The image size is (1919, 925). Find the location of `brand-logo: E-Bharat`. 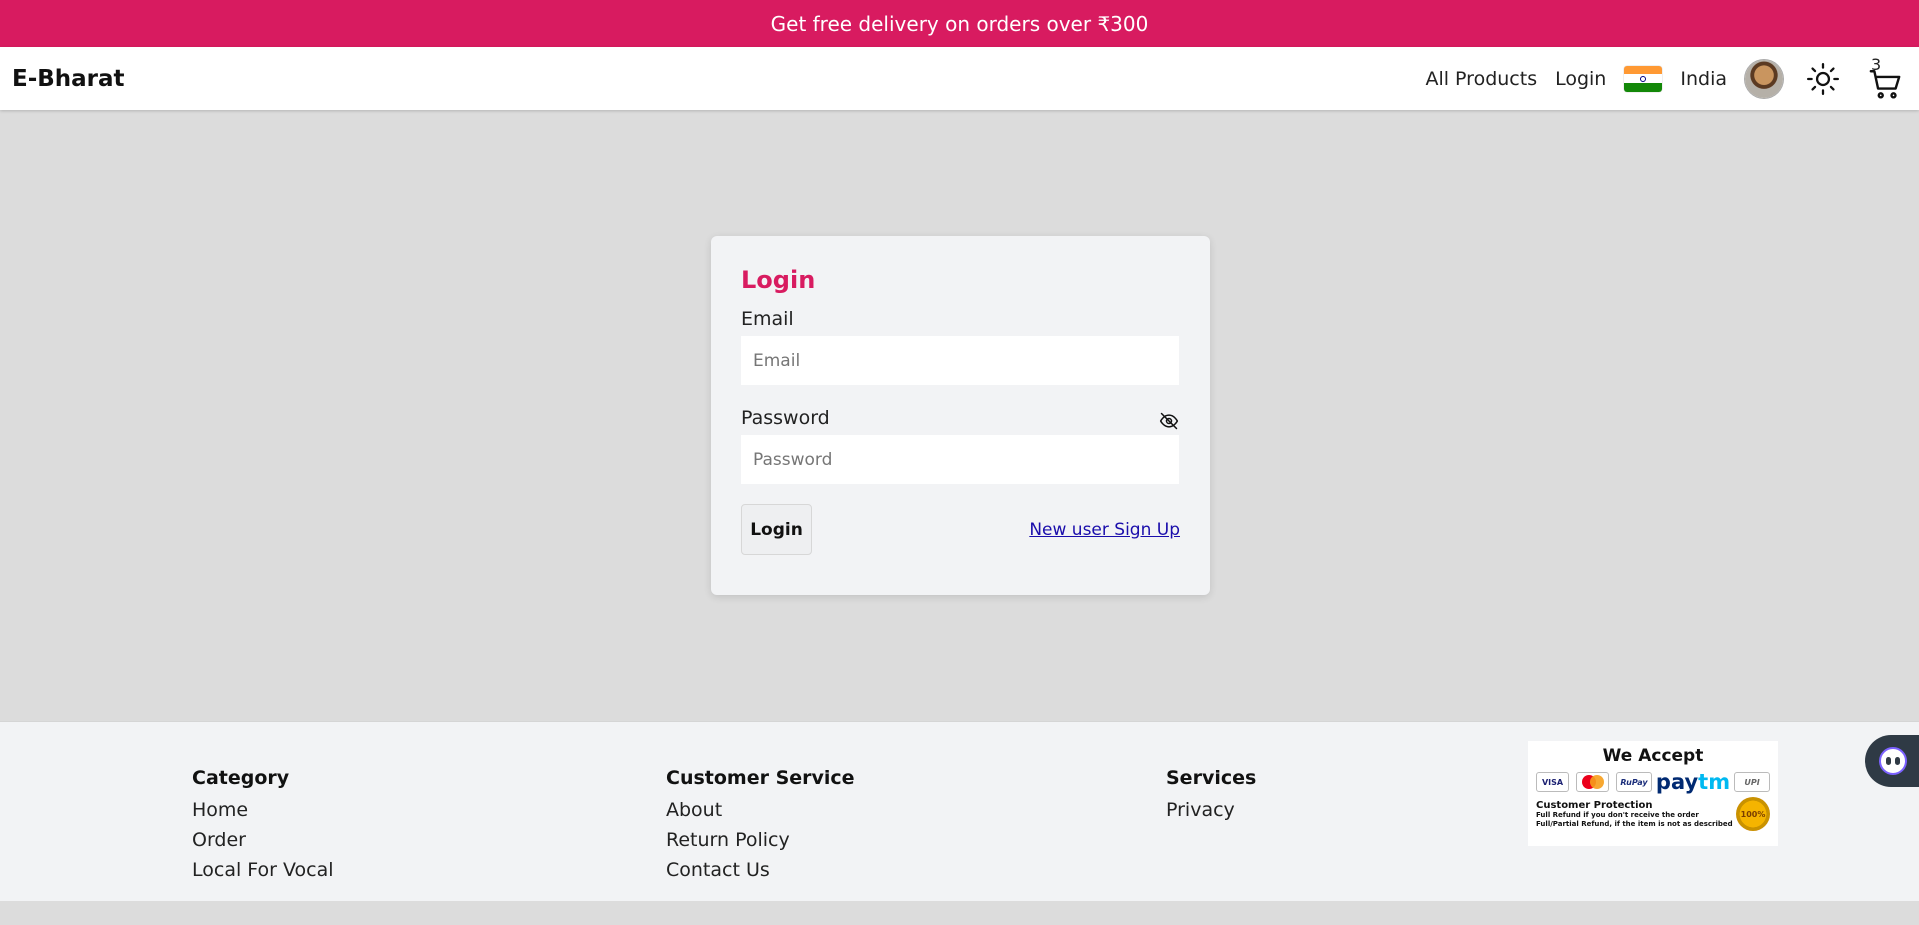

brand-logo: E-Bharat is located at coordinates (68, 79).